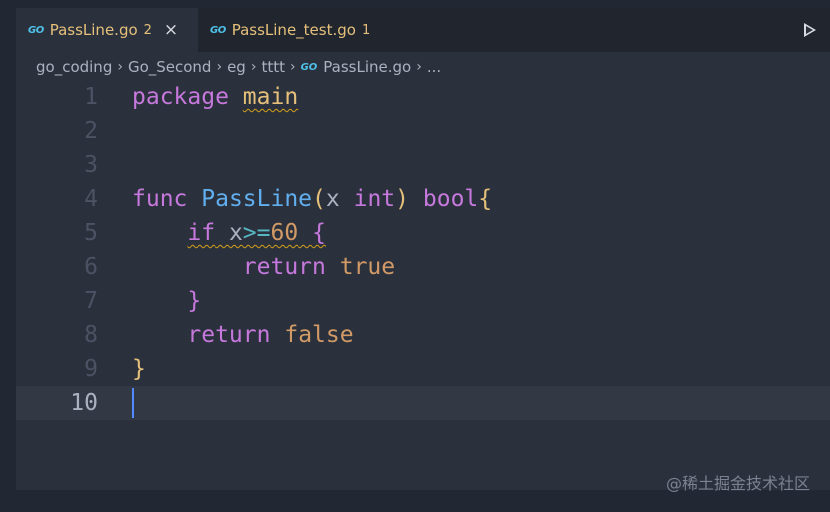 The width and height of the screenshot is (830, 512). What do you see at coordinates (332, 199) in the screenshot?
I see `code-token: x` at bounding box center [332, 199].